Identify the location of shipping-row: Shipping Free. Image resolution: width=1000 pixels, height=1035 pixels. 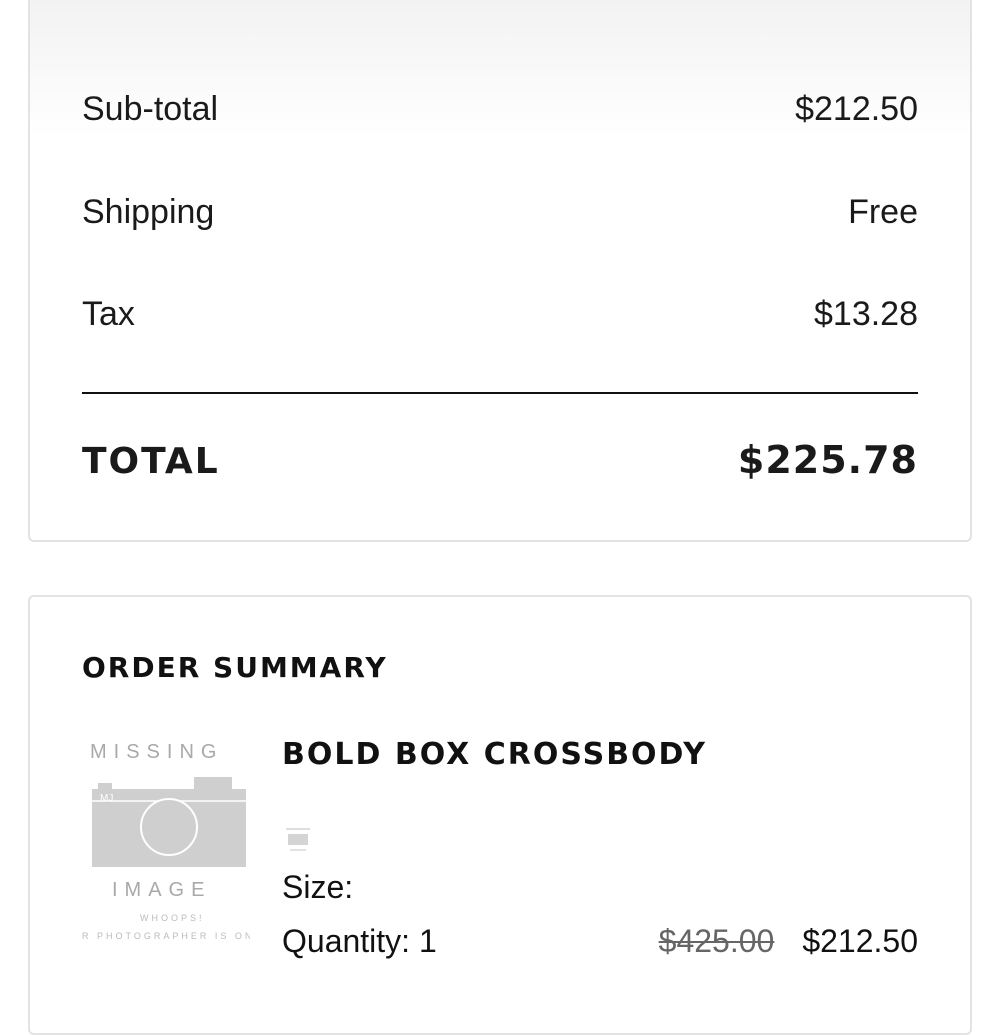
(500, 212).